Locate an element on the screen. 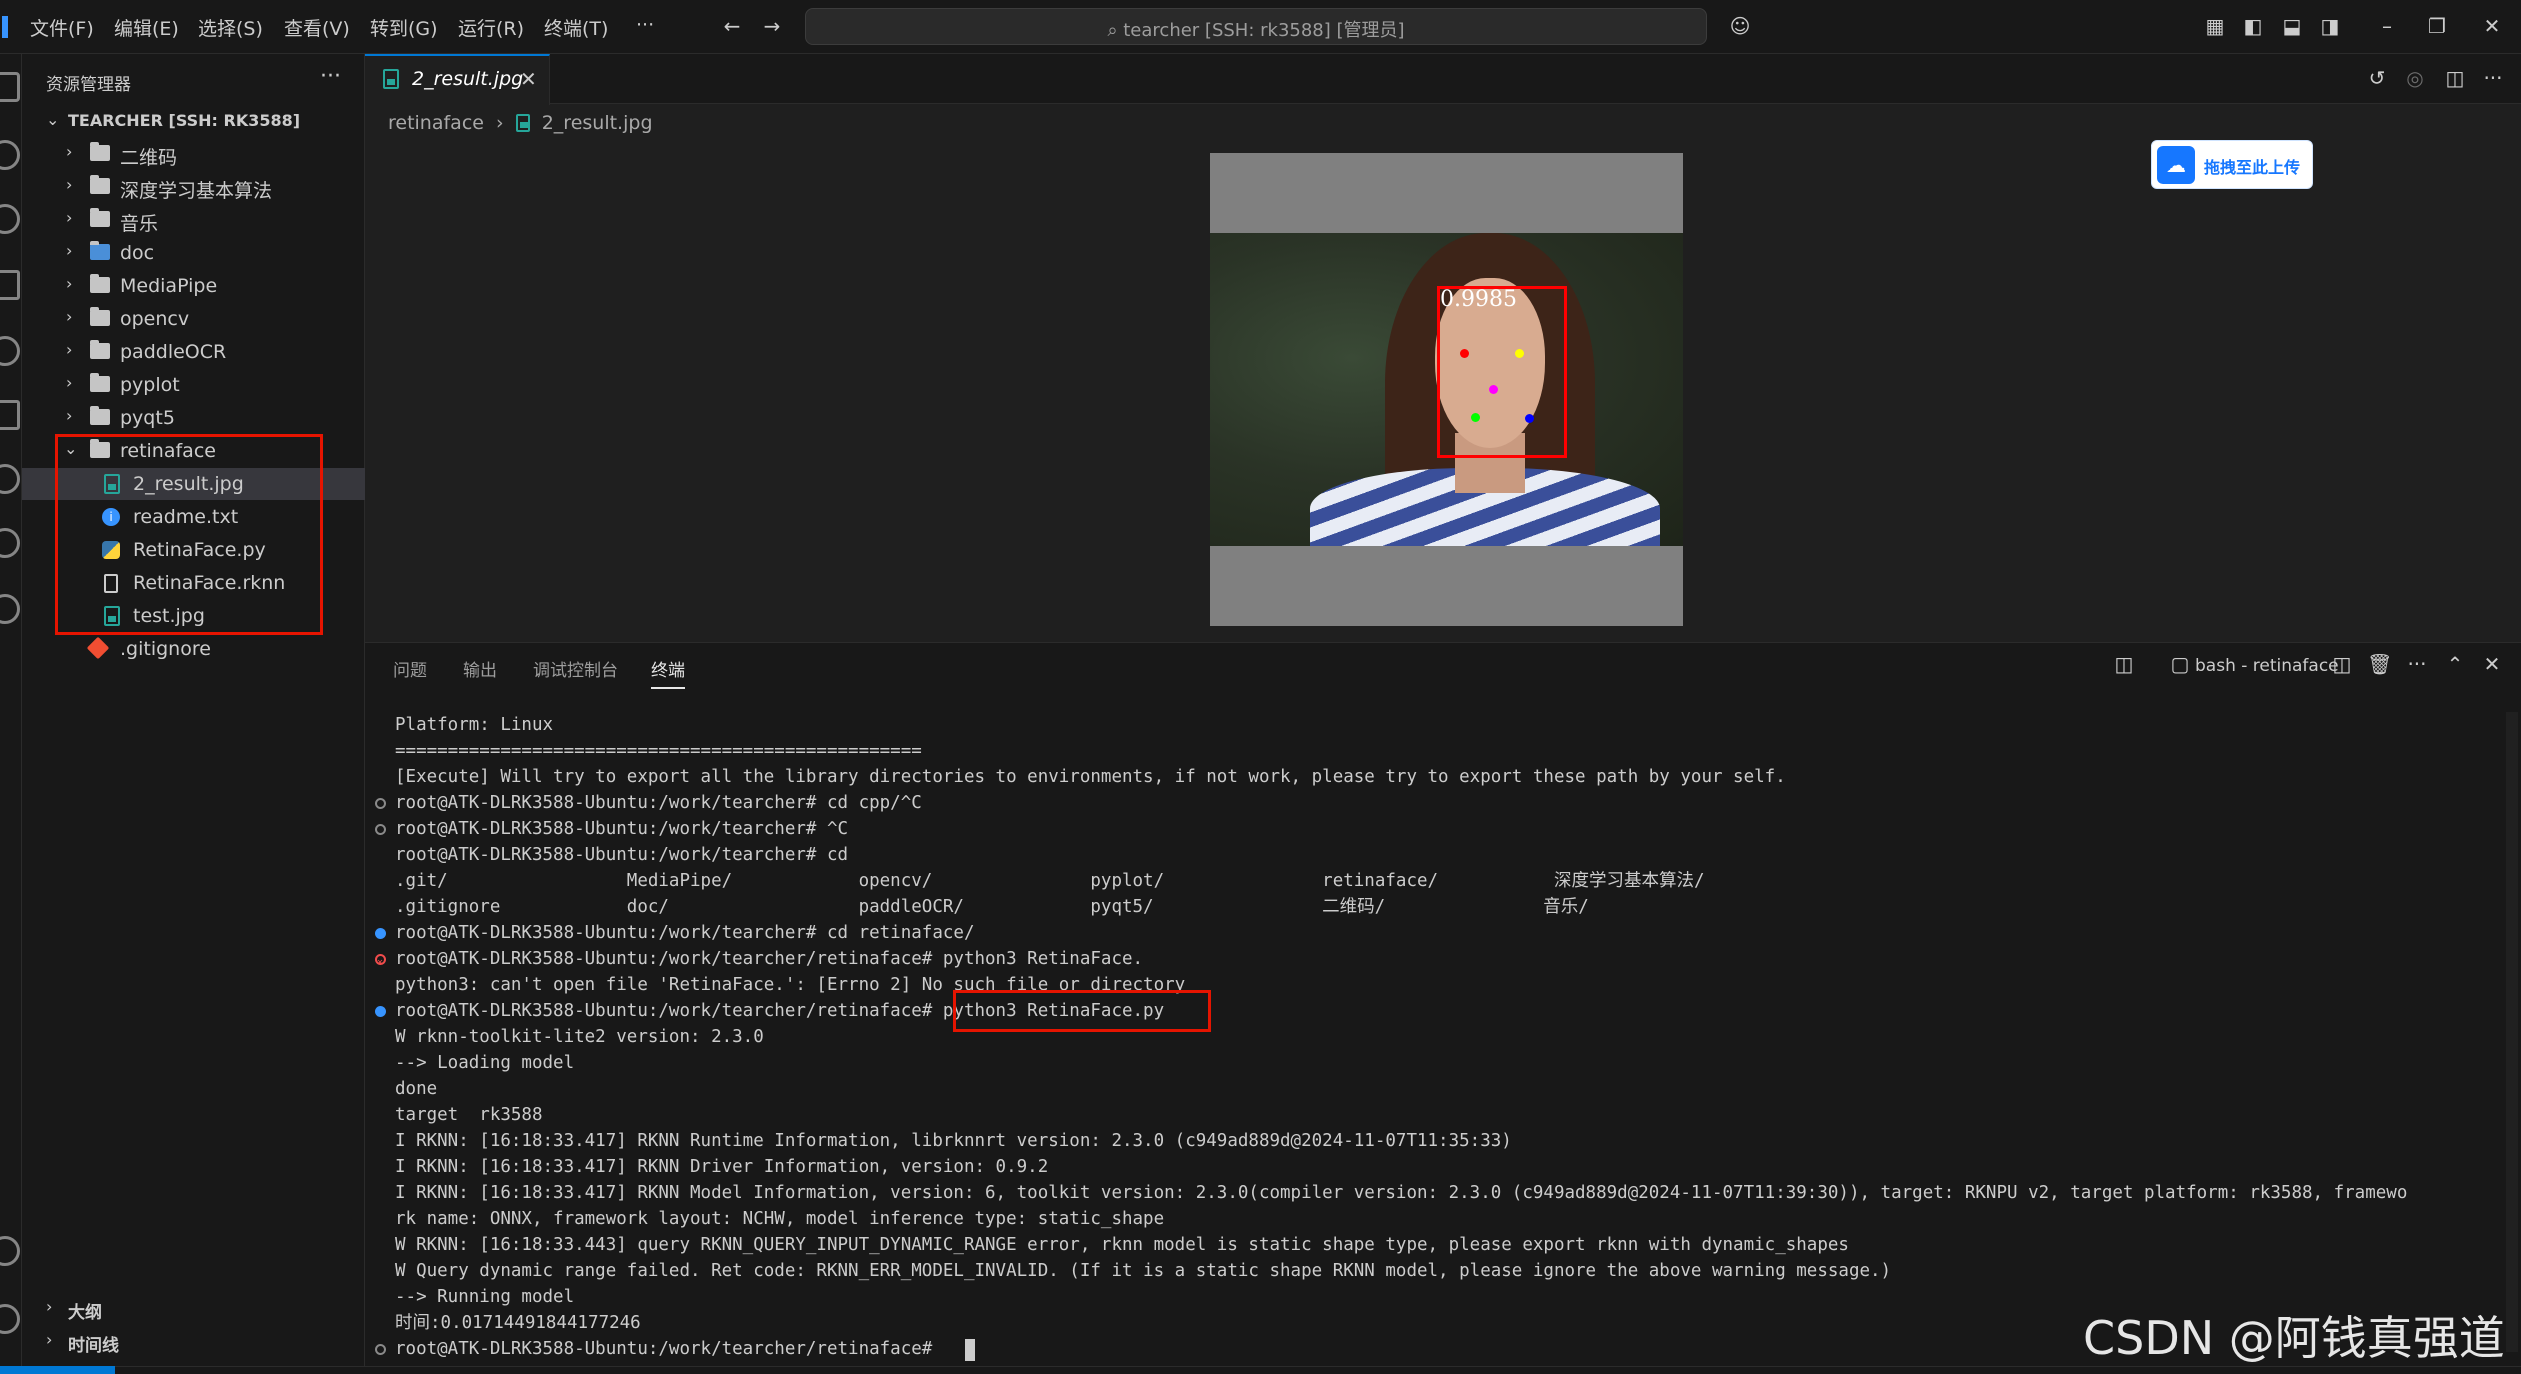 The image size is (2521, 1374). tree-folder-paddleocr: › paddleOCR is located at coordinates (193, 352).